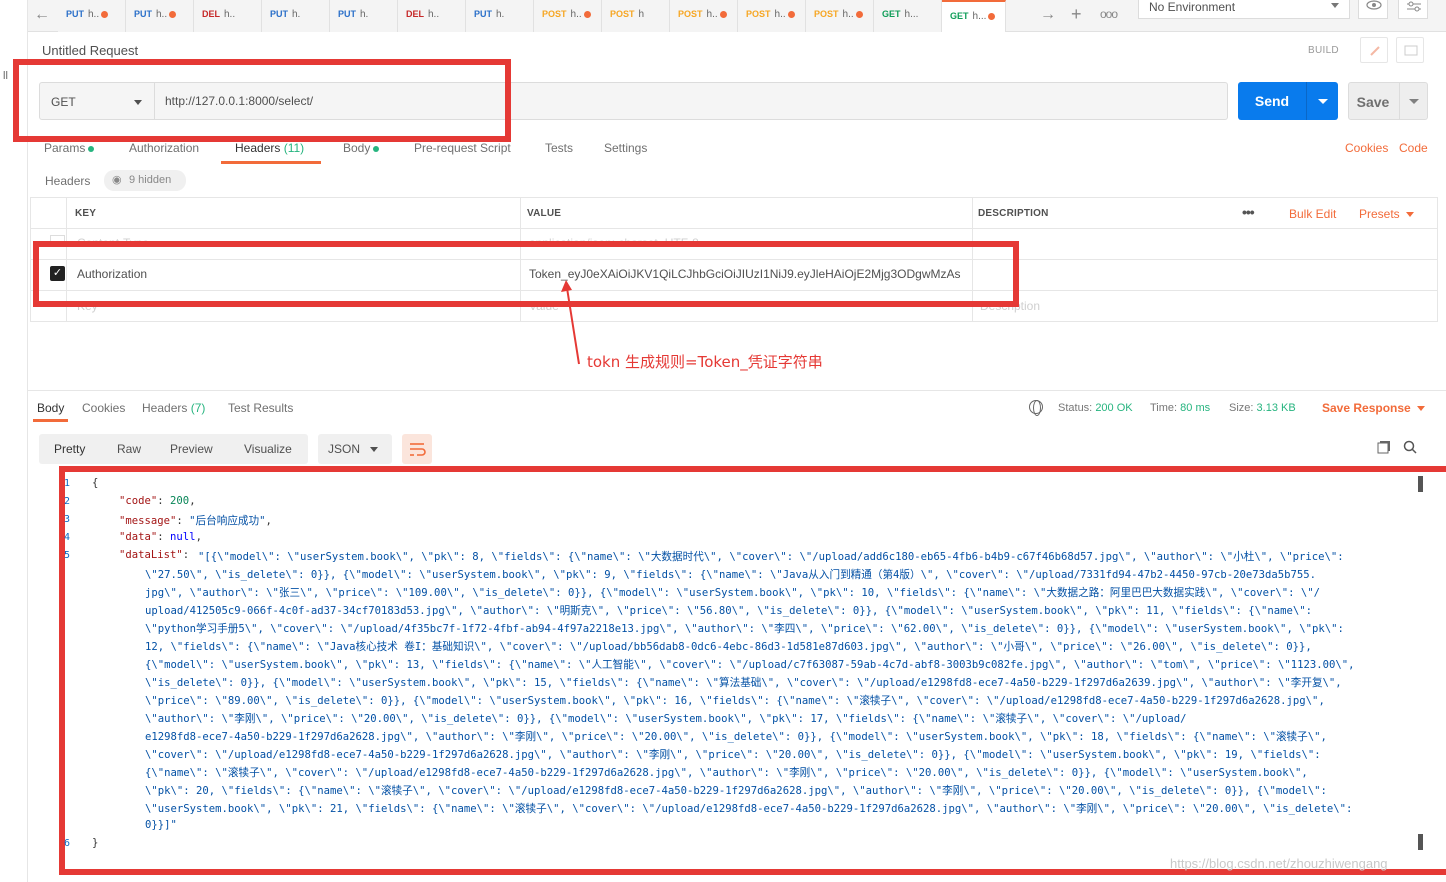  I want to click on search-icon, so click(1410, 447).